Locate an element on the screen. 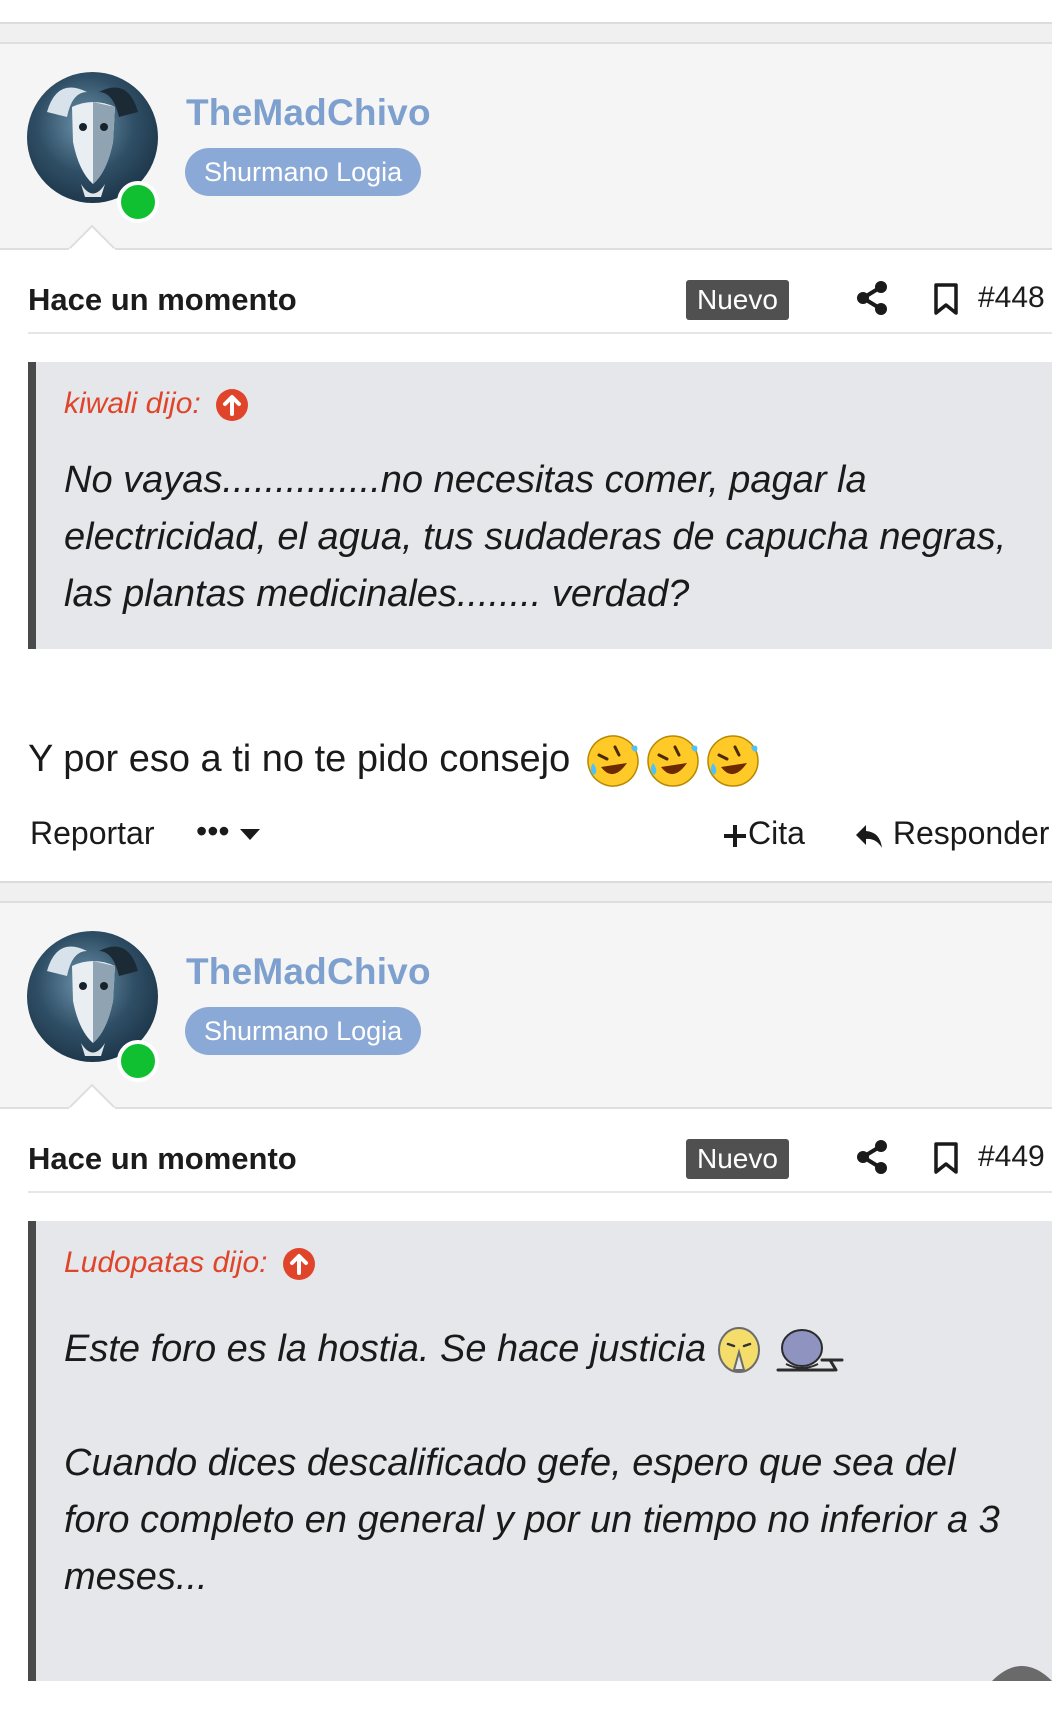 The width and height of the screenshot is (1052, 1714). more-menu-button: ••• is located at coordinates (228, 831).